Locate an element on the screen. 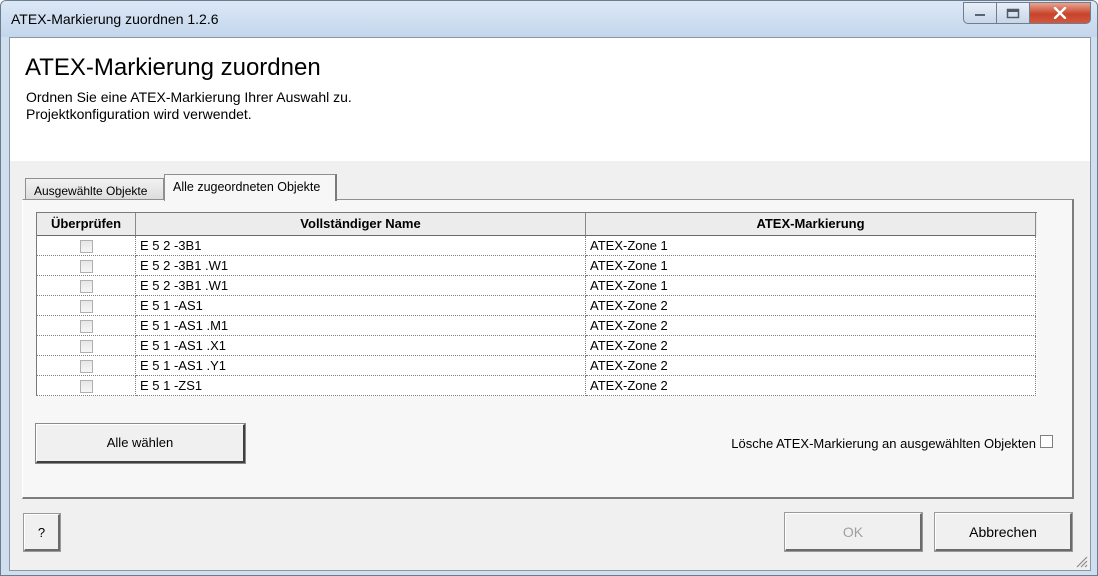 This screenshot has height=576, width=1098. table-row: E 5 1 -ZS1 ATEX-Zone 2 is located at coordinates (537, 386).